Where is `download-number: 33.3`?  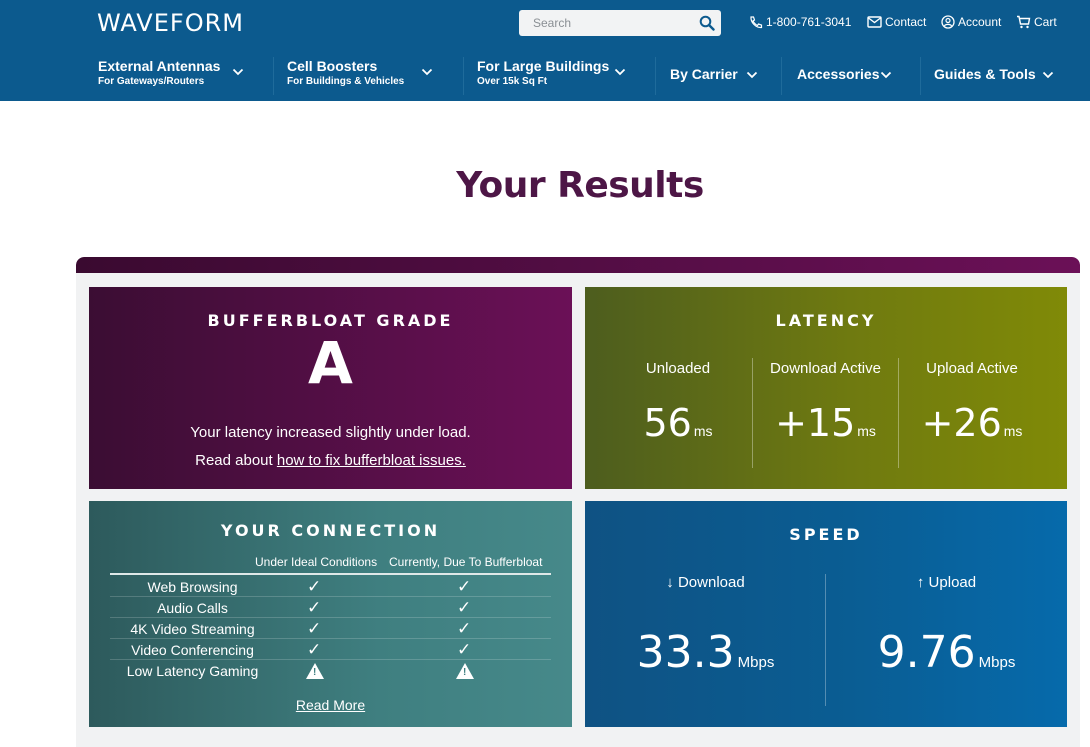 download-number: 33.3 is located at coordinates (685, 652).